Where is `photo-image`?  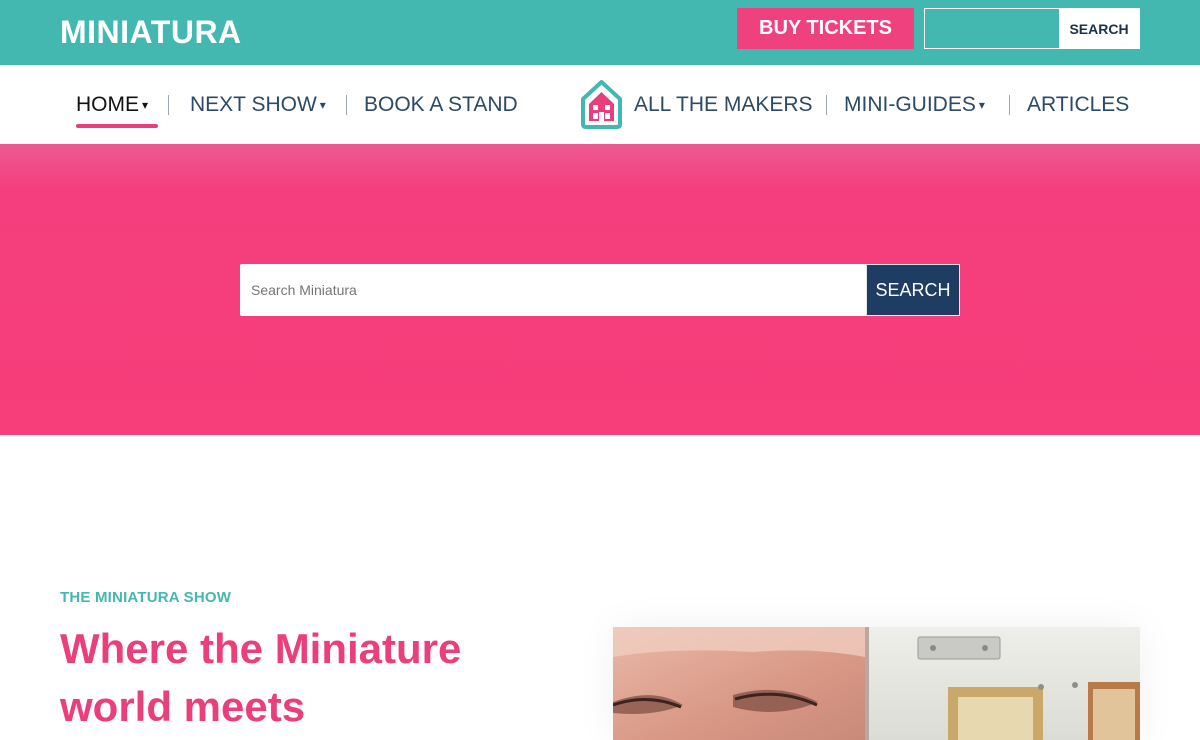
photo-image is located at coordinates (876, 683).